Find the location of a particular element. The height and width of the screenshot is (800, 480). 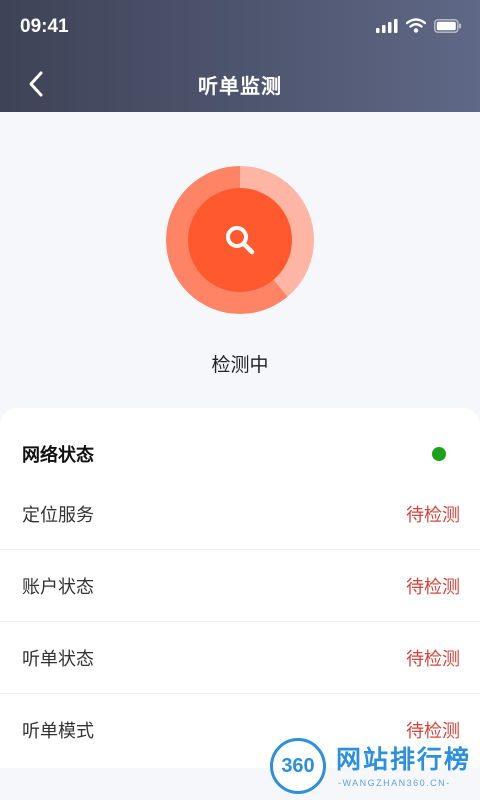

network-status-label: 网络状态 is located at coordinates (58, 455).